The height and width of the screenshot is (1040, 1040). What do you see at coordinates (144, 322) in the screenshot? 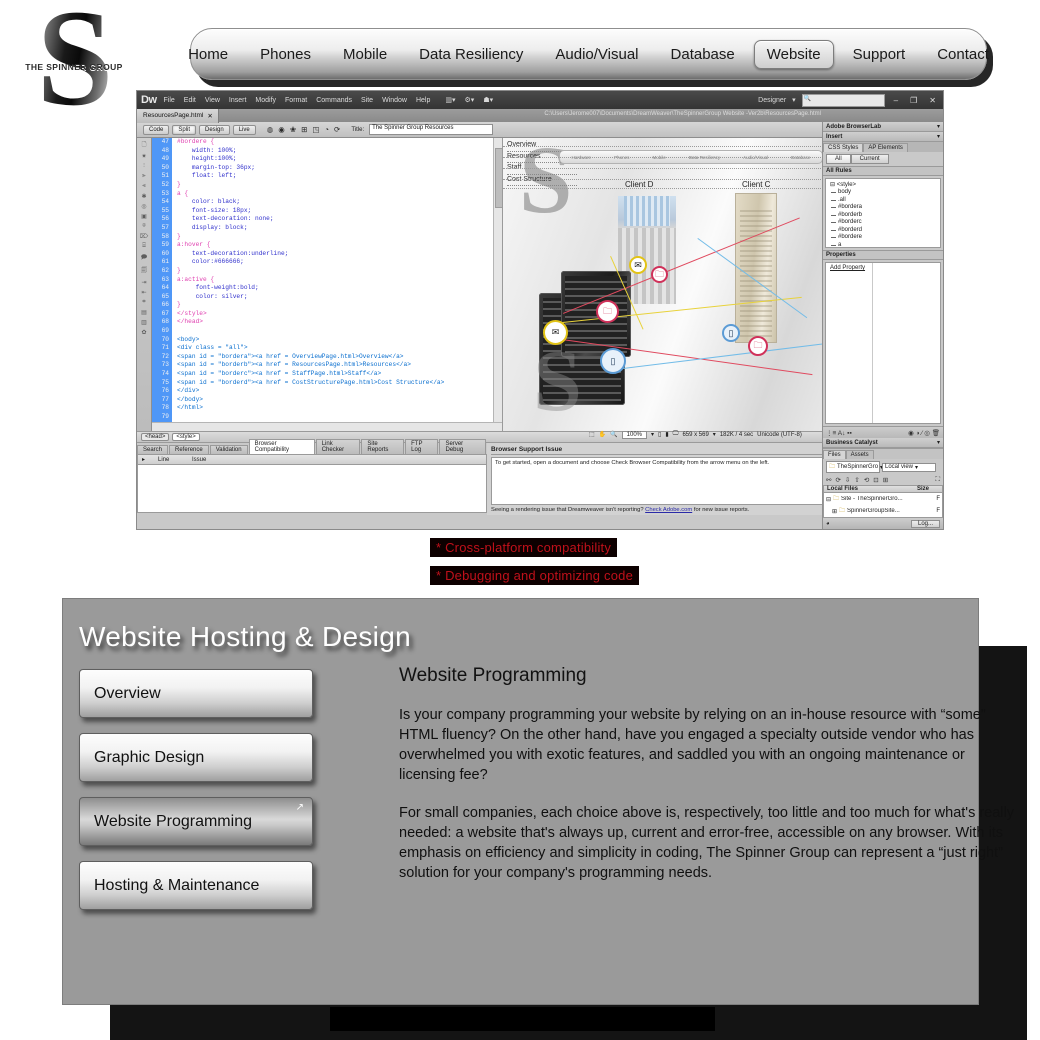
I see `browser-navigation-icon: ▥` at bounding box center [144, 322].